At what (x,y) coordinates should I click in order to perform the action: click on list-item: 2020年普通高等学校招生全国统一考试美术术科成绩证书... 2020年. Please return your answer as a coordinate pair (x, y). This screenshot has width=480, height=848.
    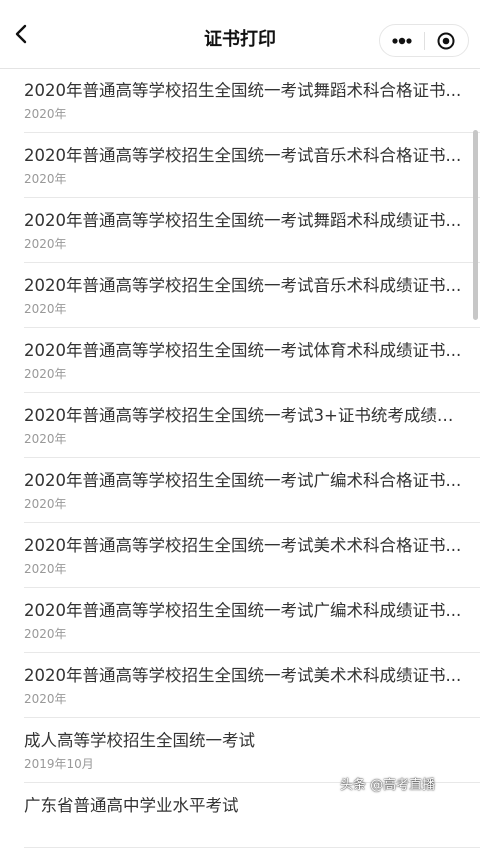
    Looking at the image, I should click on (252, 685).